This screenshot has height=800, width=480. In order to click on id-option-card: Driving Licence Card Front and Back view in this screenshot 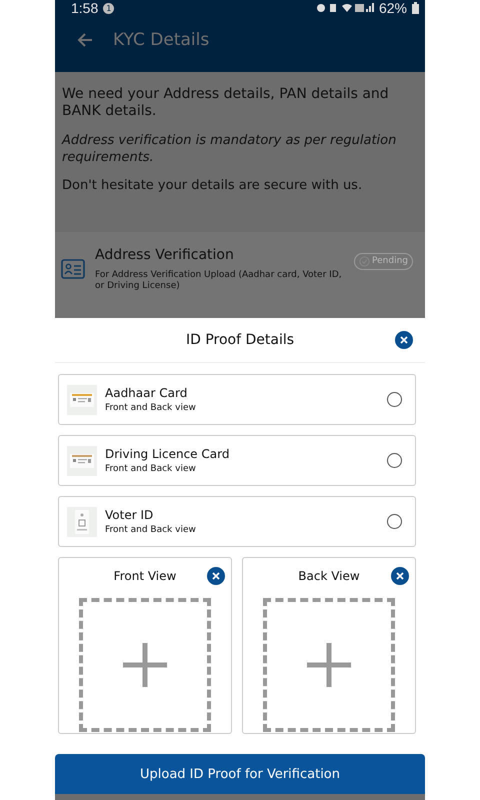, I will do `click(237, 460)`.